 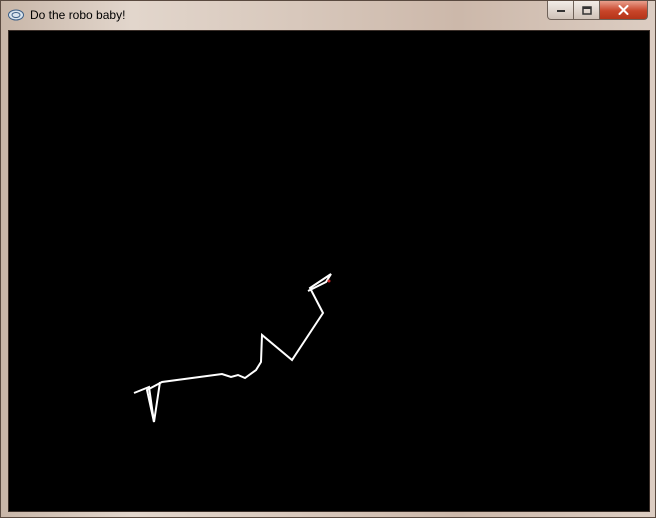 I want to click on title-bar: Do the robo baby!, so click(x=328, y=15).